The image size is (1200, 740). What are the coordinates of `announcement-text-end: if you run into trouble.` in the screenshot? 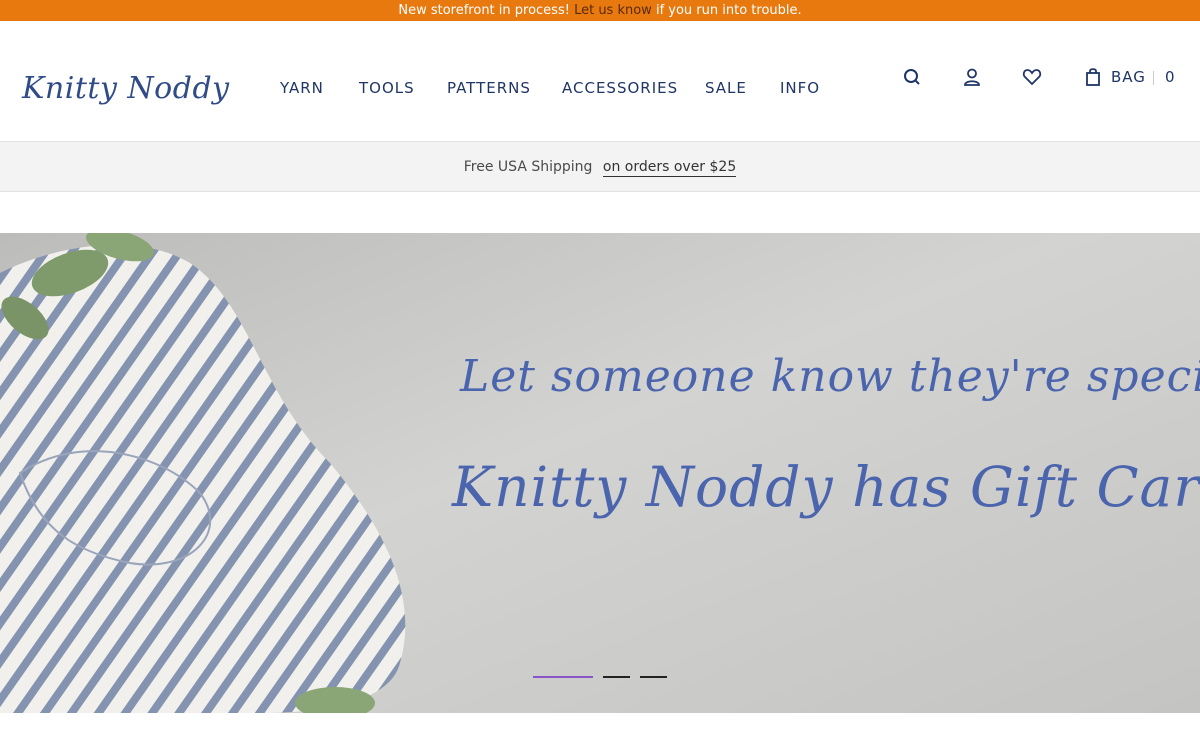 It's located at (726, 10).